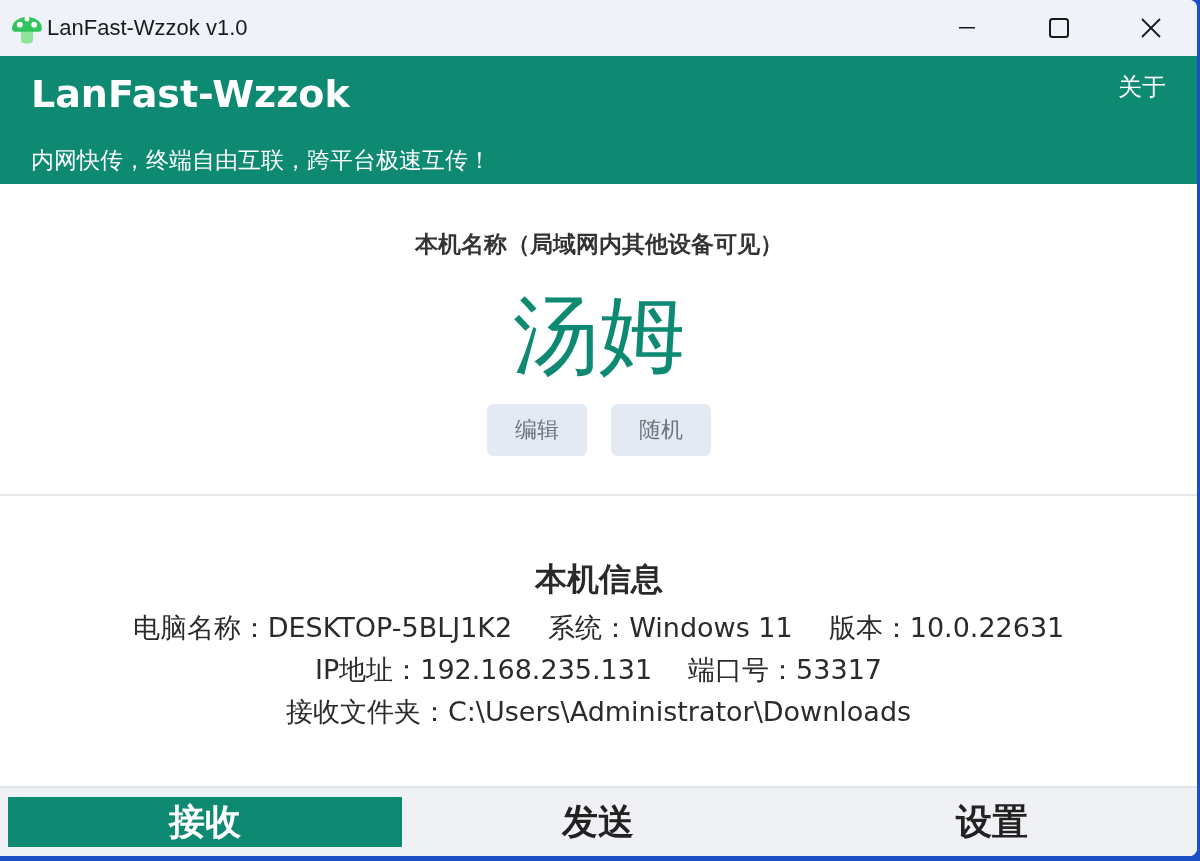  What do you see at coordinates (536, 430) in the screenshot?
I see `edit-button: 编辑` at bounding box center [536, 430].